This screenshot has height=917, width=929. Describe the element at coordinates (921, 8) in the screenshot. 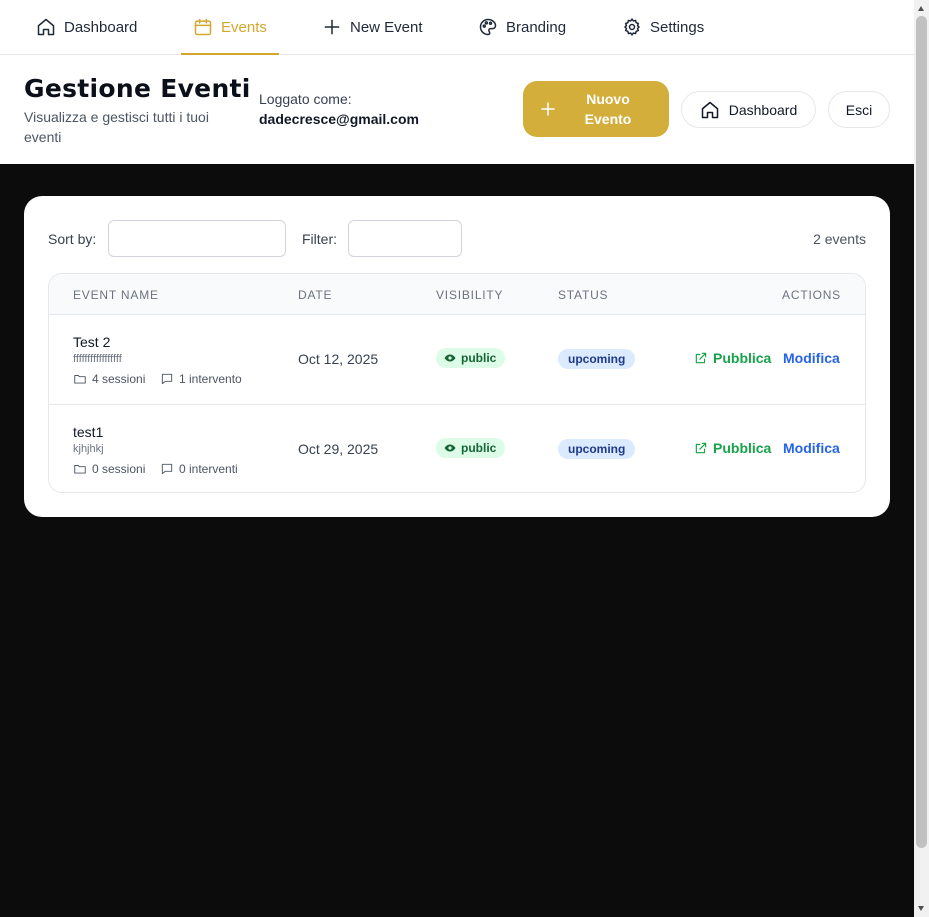

I see `scroll-up-arrow-icon` at that location.